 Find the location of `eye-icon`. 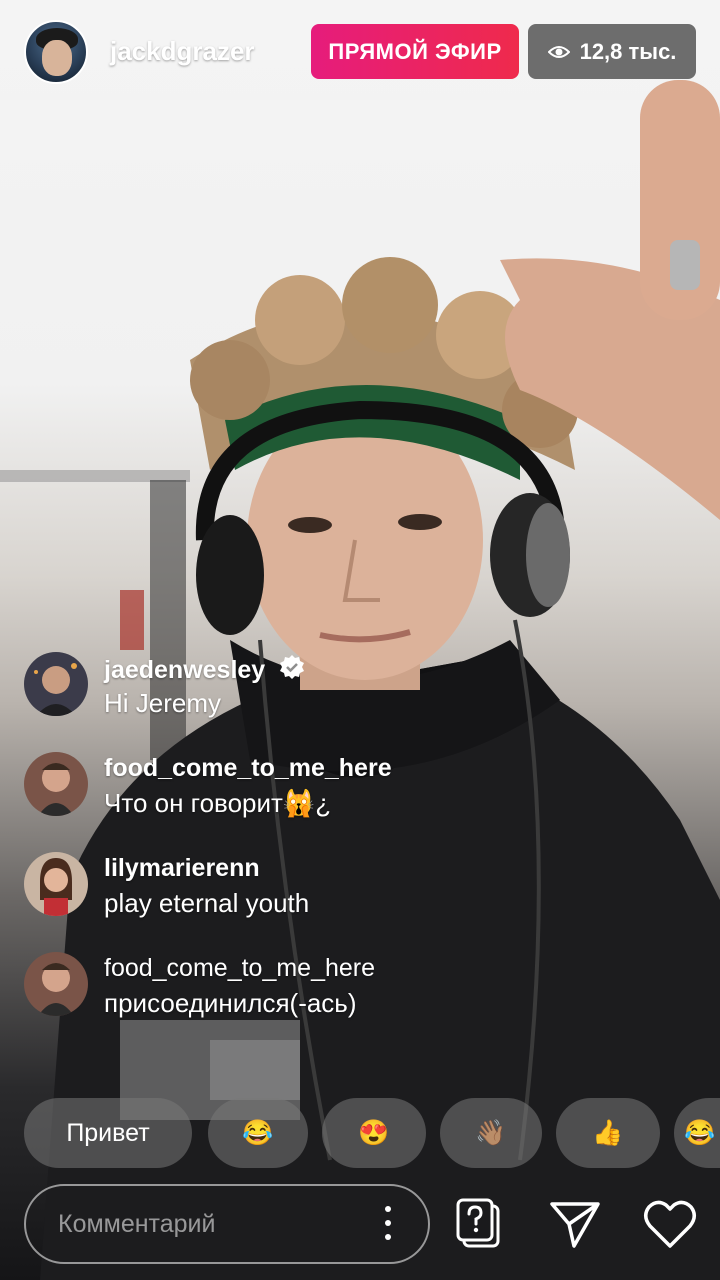

eye-icon is located at coordinates (558, 52).